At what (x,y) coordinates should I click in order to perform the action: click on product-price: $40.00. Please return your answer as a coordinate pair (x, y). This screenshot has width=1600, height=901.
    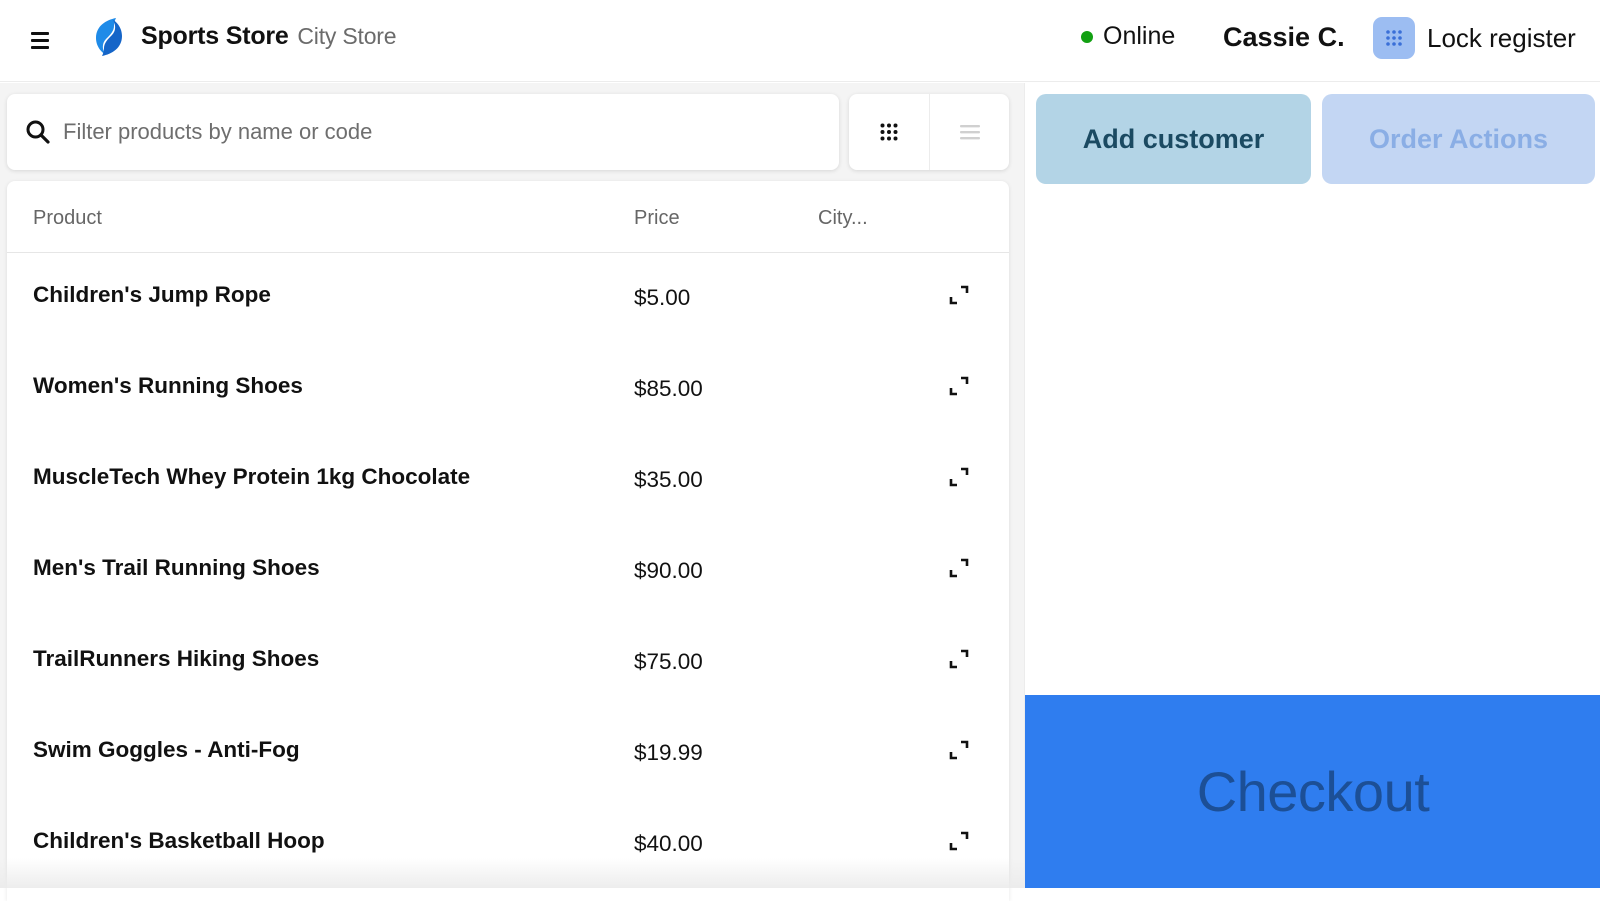
    Looking at the image, I should click on (668, 843).